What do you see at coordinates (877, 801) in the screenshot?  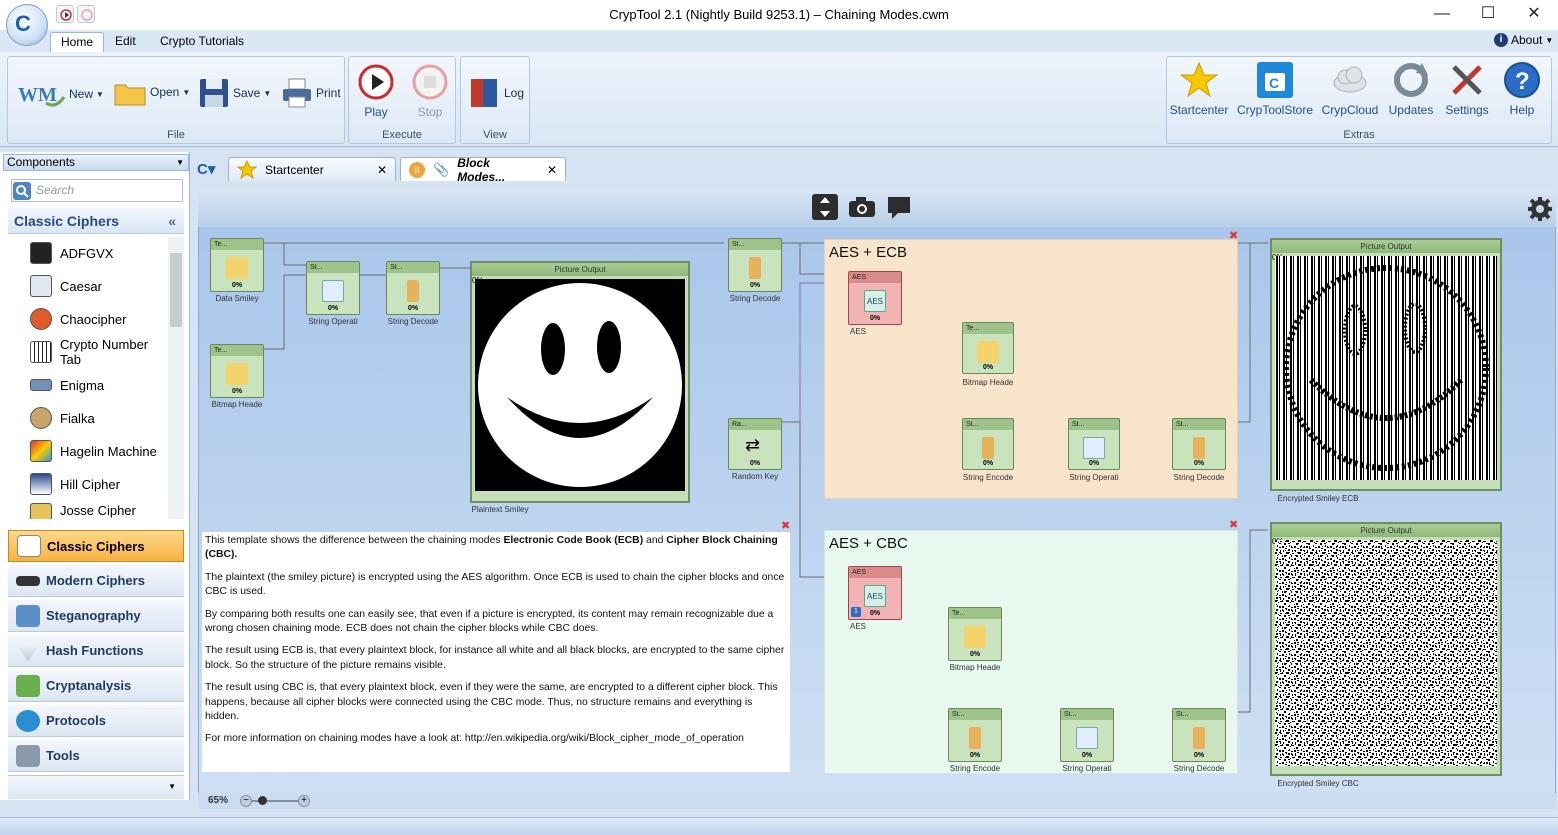 I see `zoom-bar` at bounding box center [877, 801].